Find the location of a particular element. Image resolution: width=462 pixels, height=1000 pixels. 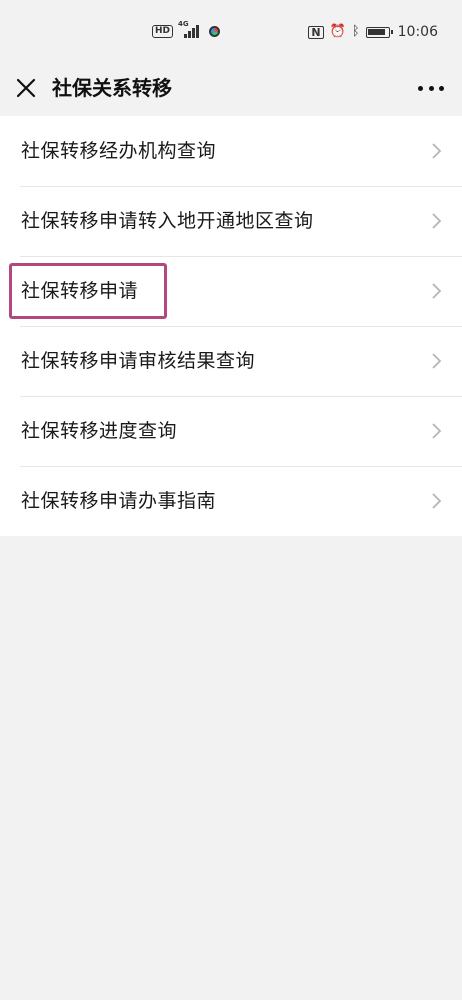

status-right-group: N ⏰ ᛒ 10:06 is located at coordinates (373, 32).